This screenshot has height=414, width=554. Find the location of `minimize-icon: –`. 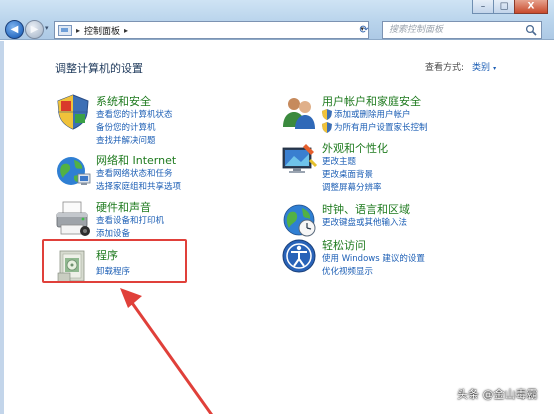

minimize-icon: – is located at coordinates (483, 6).